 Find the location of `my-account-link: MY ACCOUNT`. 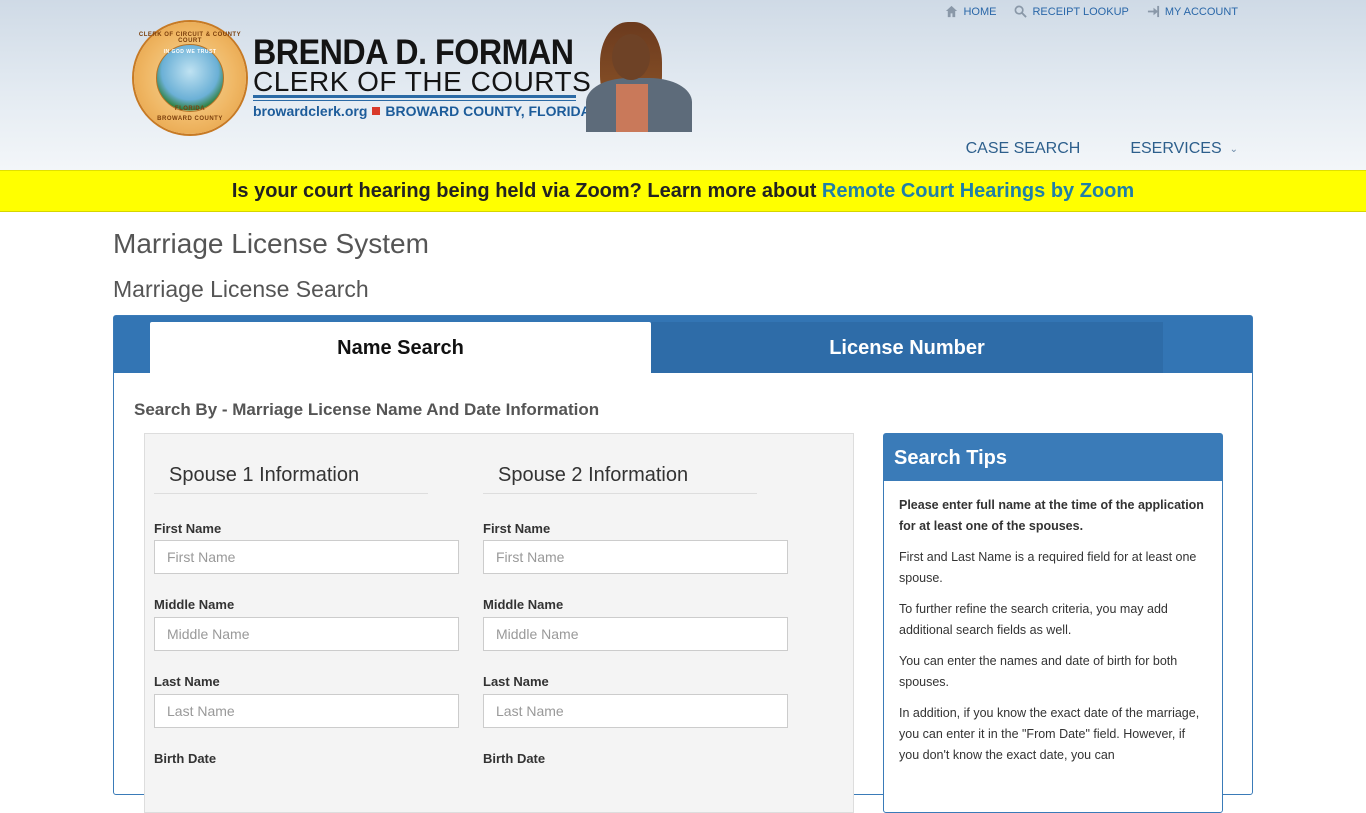

my-account-link: MY ACCOUNT is located at coordinates (1192, 11).